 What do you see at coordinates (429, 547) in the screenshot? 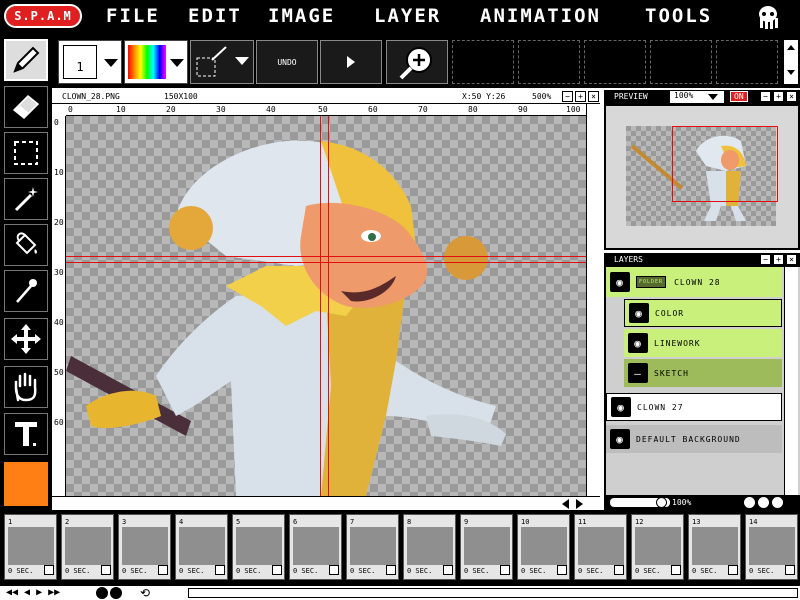
I see `timeline-frame: 8 0 SEC.` at bounding box center [429, 547].